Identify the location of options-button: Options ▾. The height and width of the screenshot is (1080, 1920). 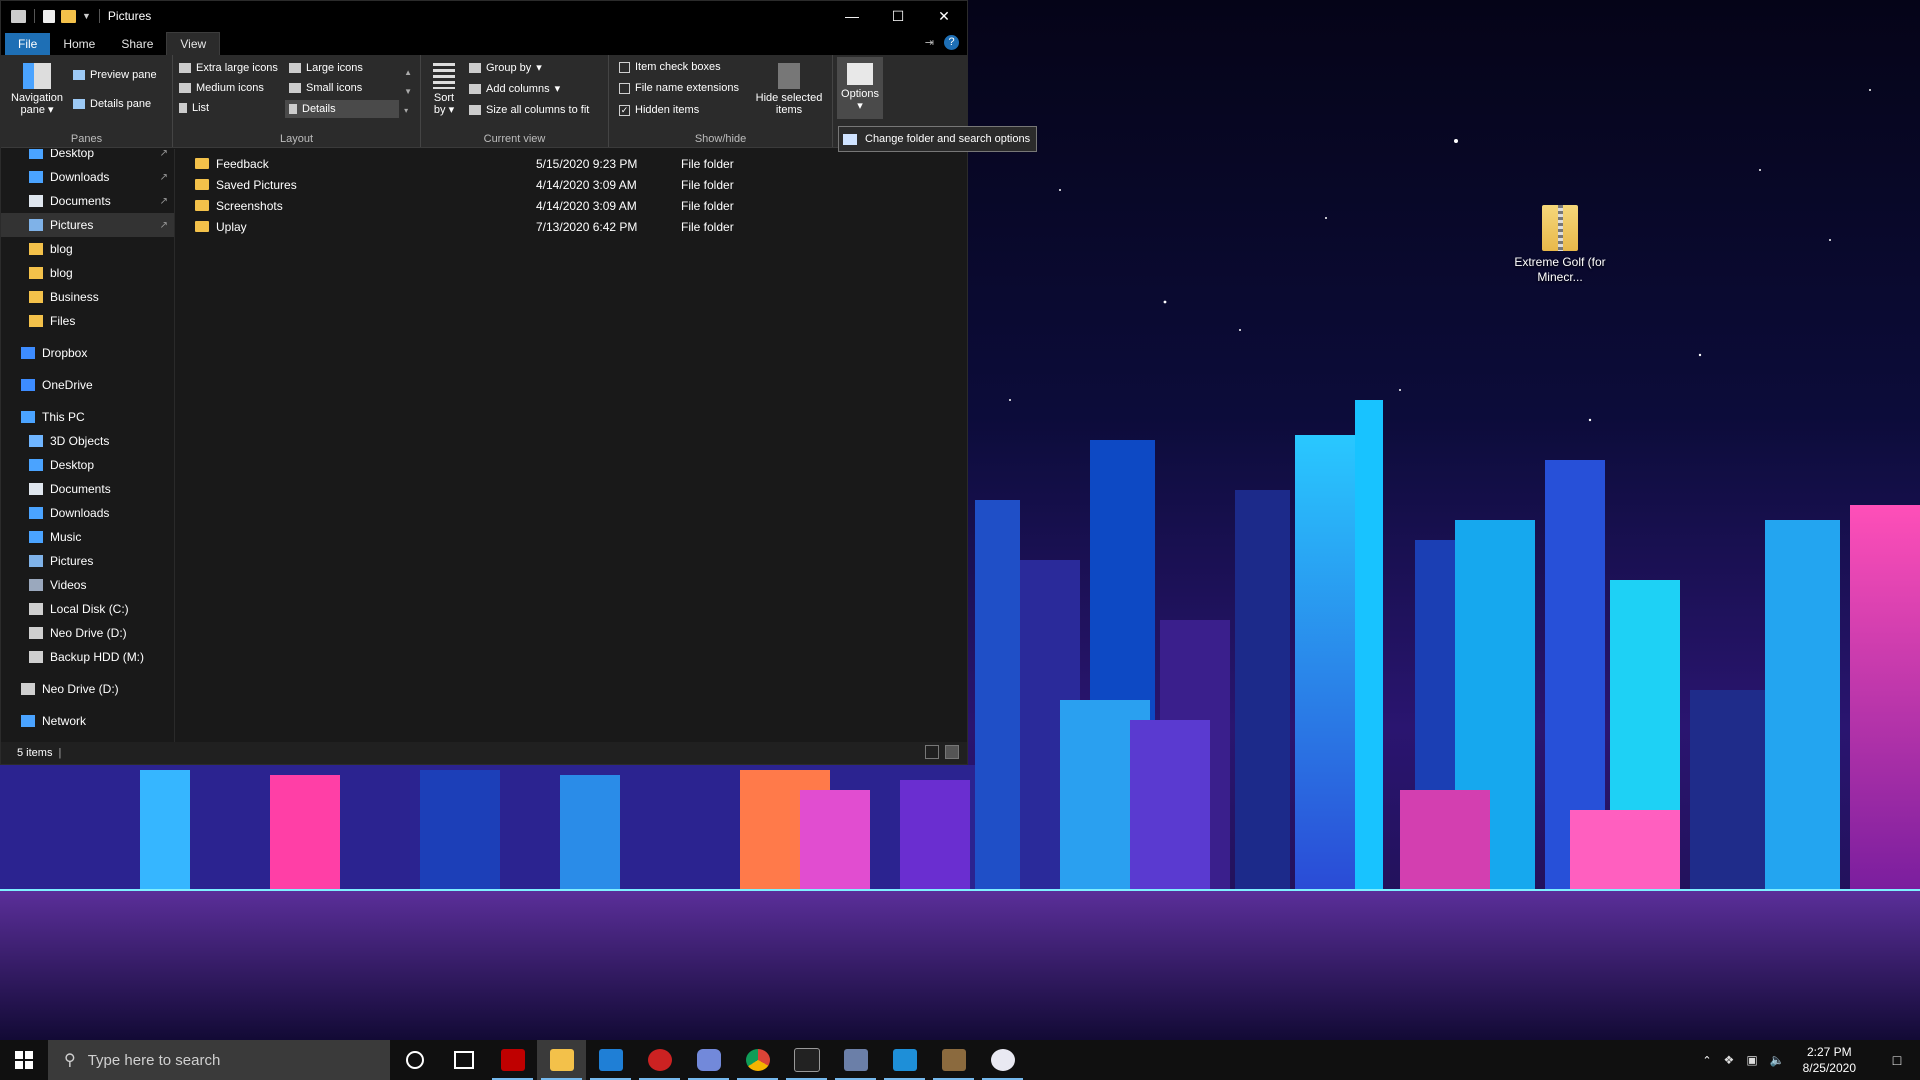
(860, 88).